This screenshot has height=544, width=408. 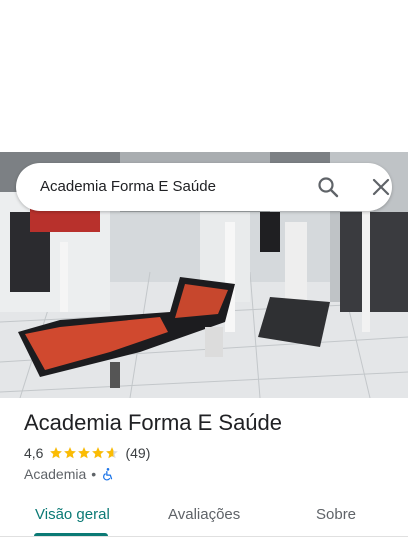 I want to click on review-count: (49), so click(x=137, y=453).